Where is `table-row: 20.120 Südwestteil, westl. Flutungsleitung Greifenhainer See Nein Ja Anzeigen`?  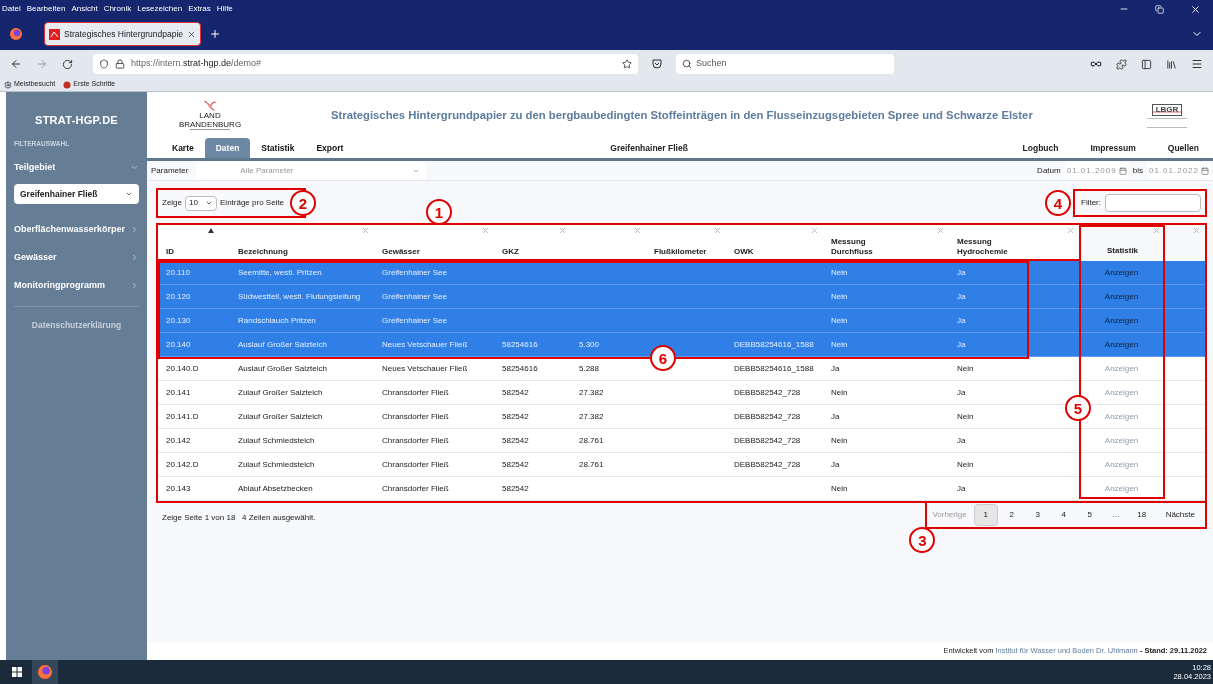 table-row: 20.120 Südwestteil, westl. Flutungsleitung Greifenhainer See Nein Ja Anzeigen is located at coordinates (681, 297).